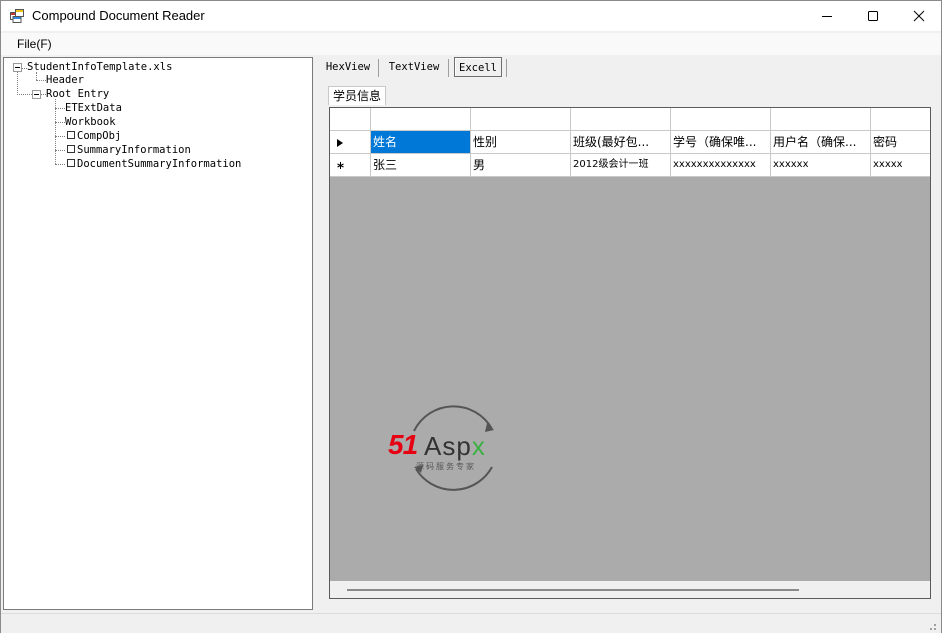  I want to click on horizontal-scrollbar, so click(630, 589).